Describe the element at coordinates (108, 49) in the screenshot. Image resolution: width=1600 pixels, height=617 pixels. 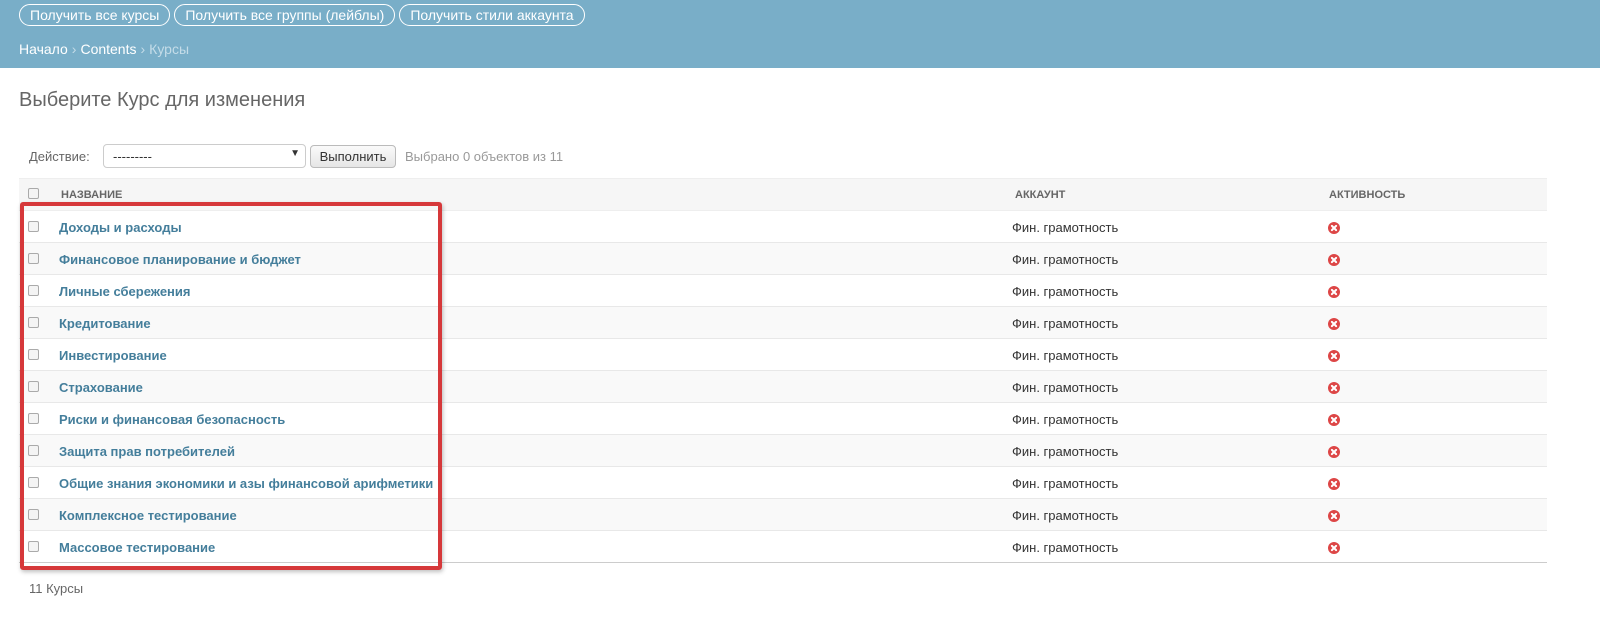
I see `breadcrumb-contents-link: Contents` at that location.